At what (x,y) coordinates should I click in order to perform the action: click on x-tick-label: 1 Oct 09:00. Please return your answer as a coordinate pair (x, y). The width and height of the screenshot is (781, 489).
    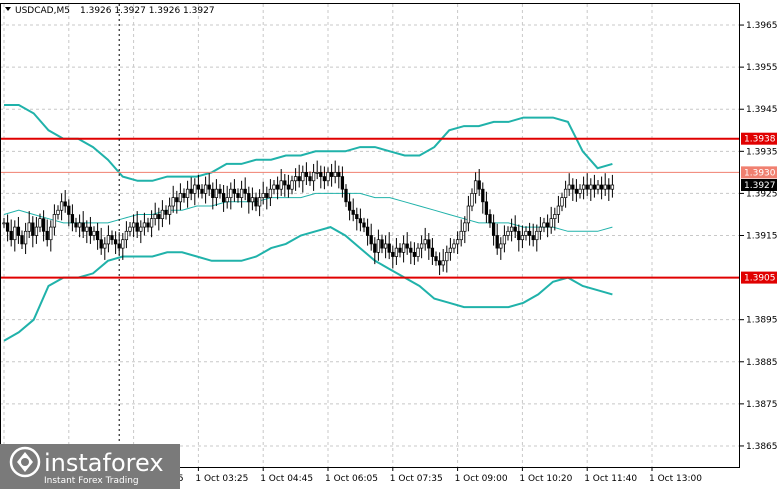
    Looking at the image, I should click on (481, 479).